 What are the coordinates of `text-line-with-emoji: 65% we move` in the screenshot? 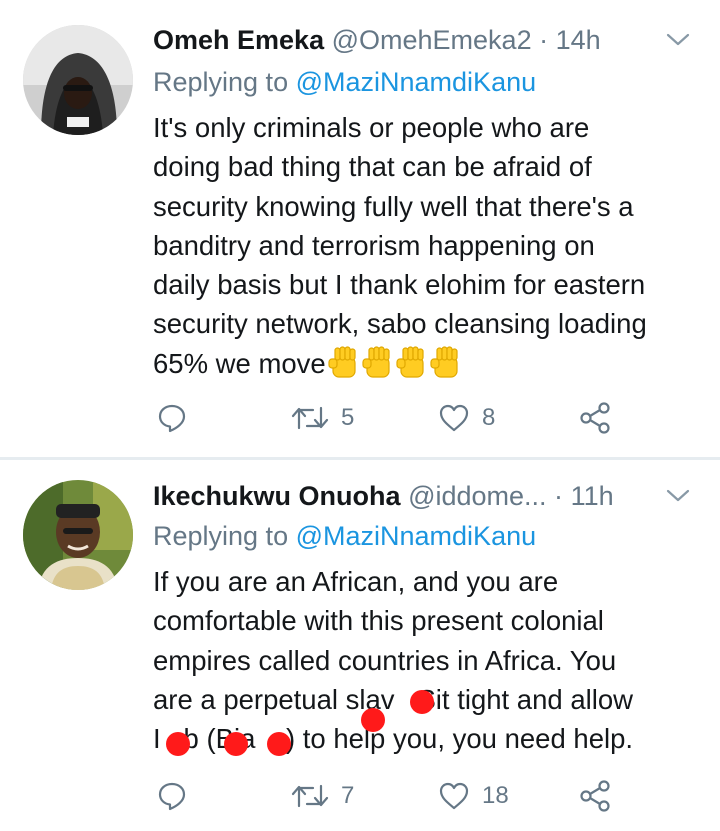 It's located at (425, 366).